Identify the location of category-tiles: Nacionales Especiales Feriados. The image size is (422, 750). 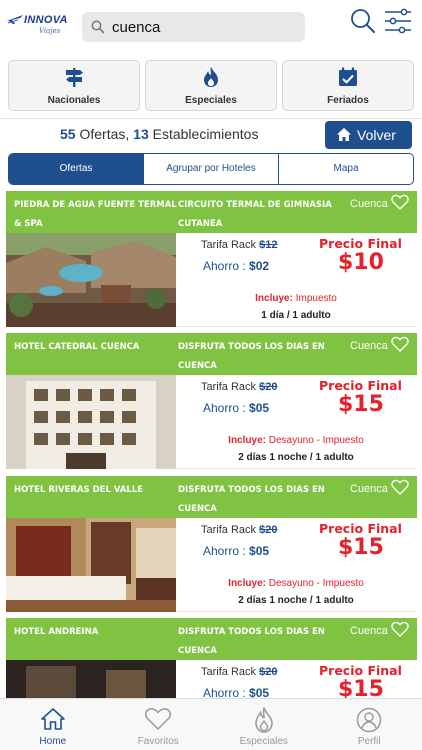
(211, 85).